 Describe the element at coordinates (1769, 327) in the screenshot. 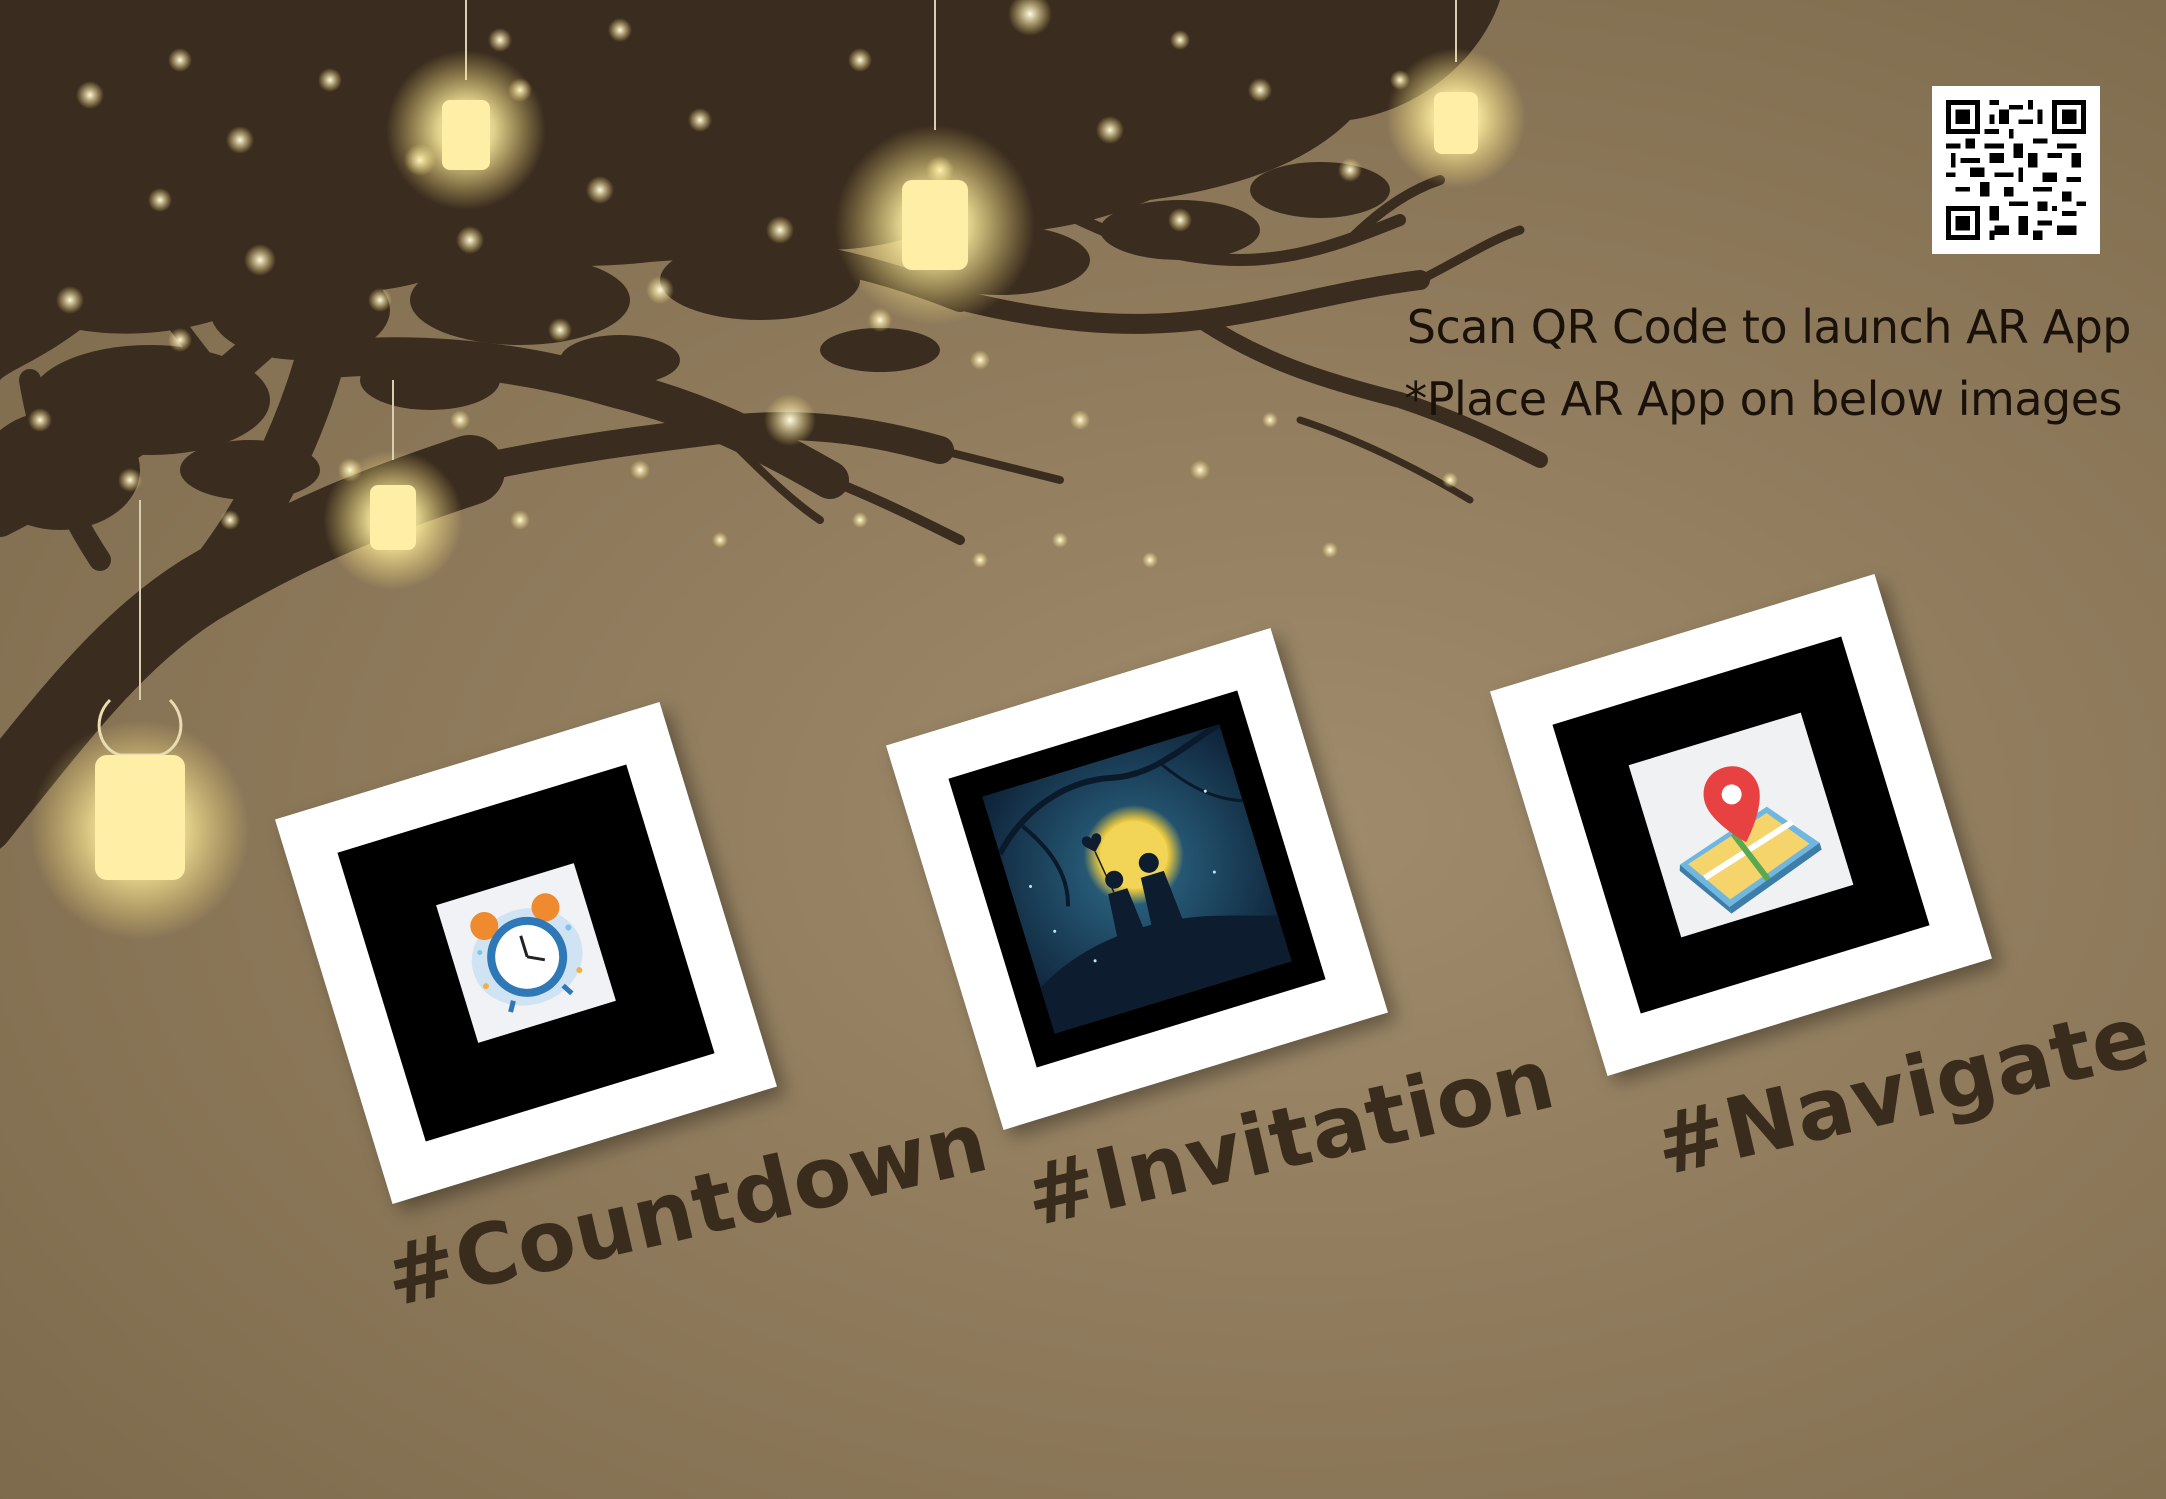

I see `scan-instruction: Scan QR Code to launch AR App` at that location.